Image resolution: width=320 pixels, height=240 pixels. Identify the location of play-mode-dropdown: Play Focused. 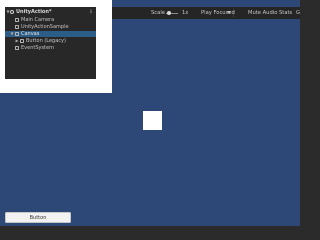
(218, 13).